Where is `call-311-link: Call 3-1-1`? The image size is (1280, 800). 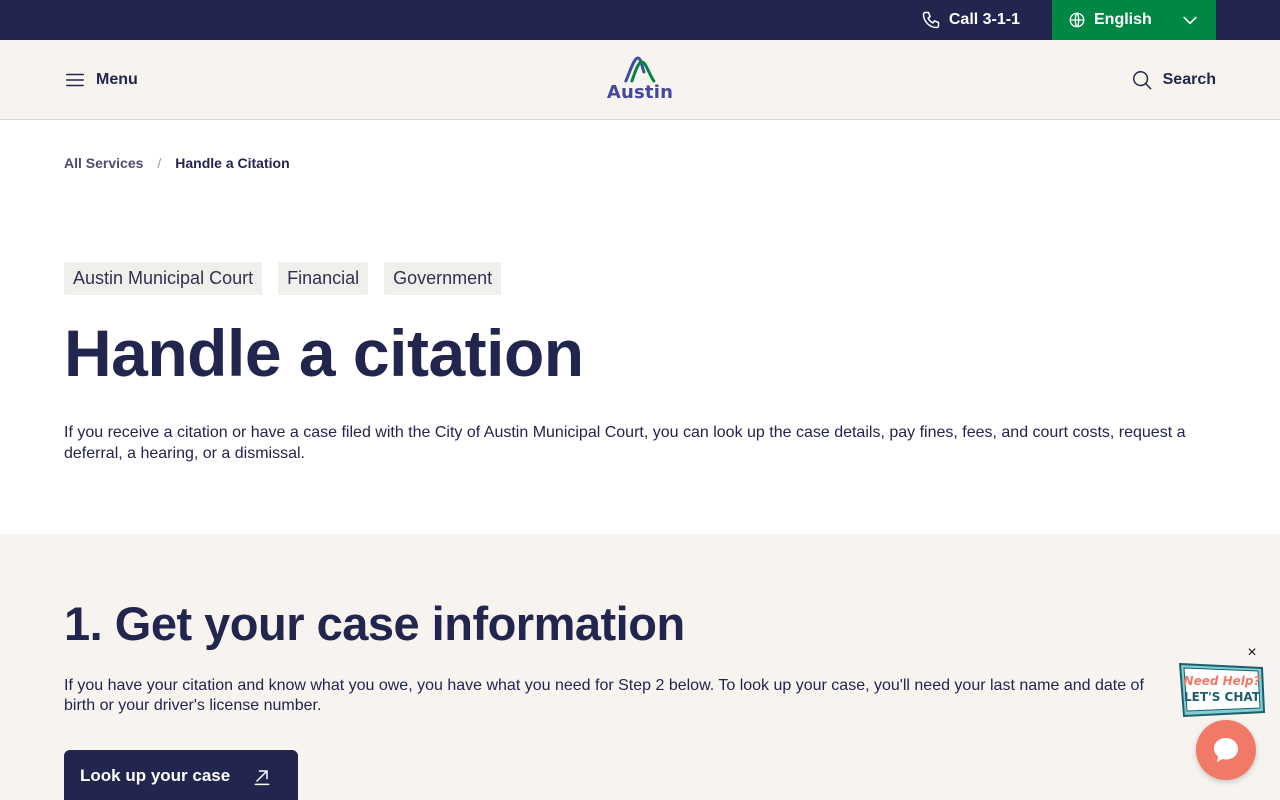 call-311-link: Call 3-1-1 is located at coordinates (970, 20).